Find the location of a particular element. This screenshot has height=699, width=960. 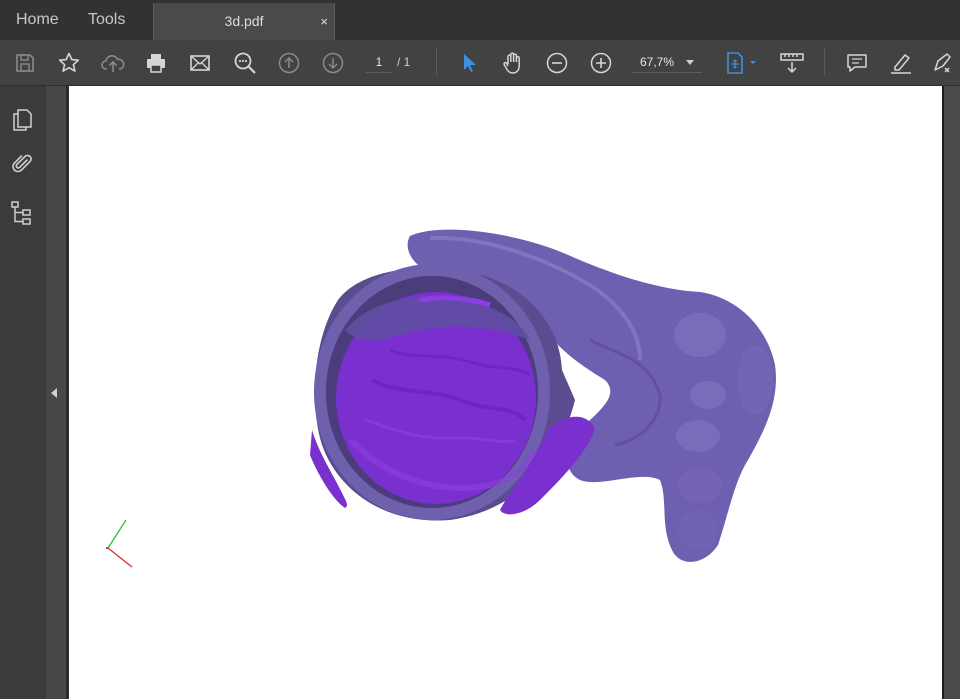

axis-triad-icon is located at coordinates (119, 543).